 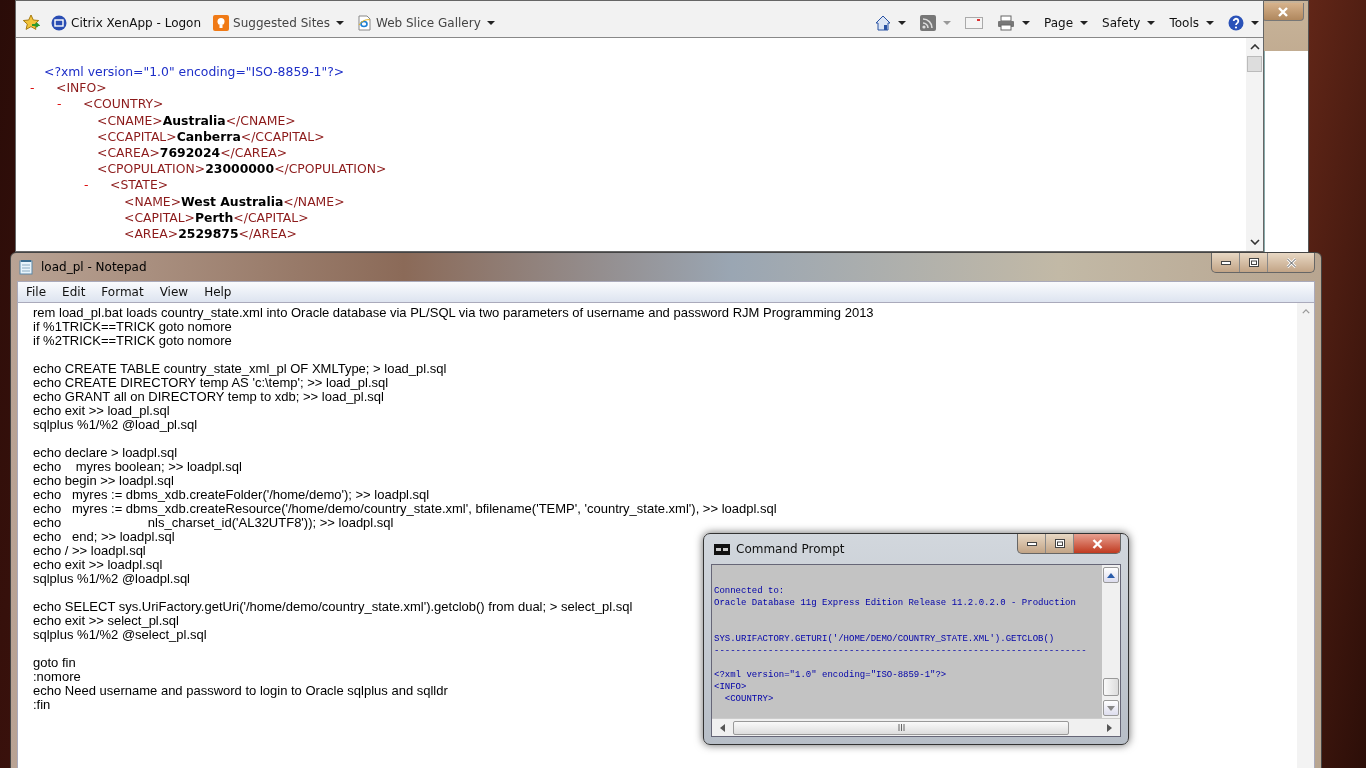 What do you see at coordinates (159, 218) in the screenshot?
I see `xml-tag: <CAPITAL>` at bounding box center [159, 218].